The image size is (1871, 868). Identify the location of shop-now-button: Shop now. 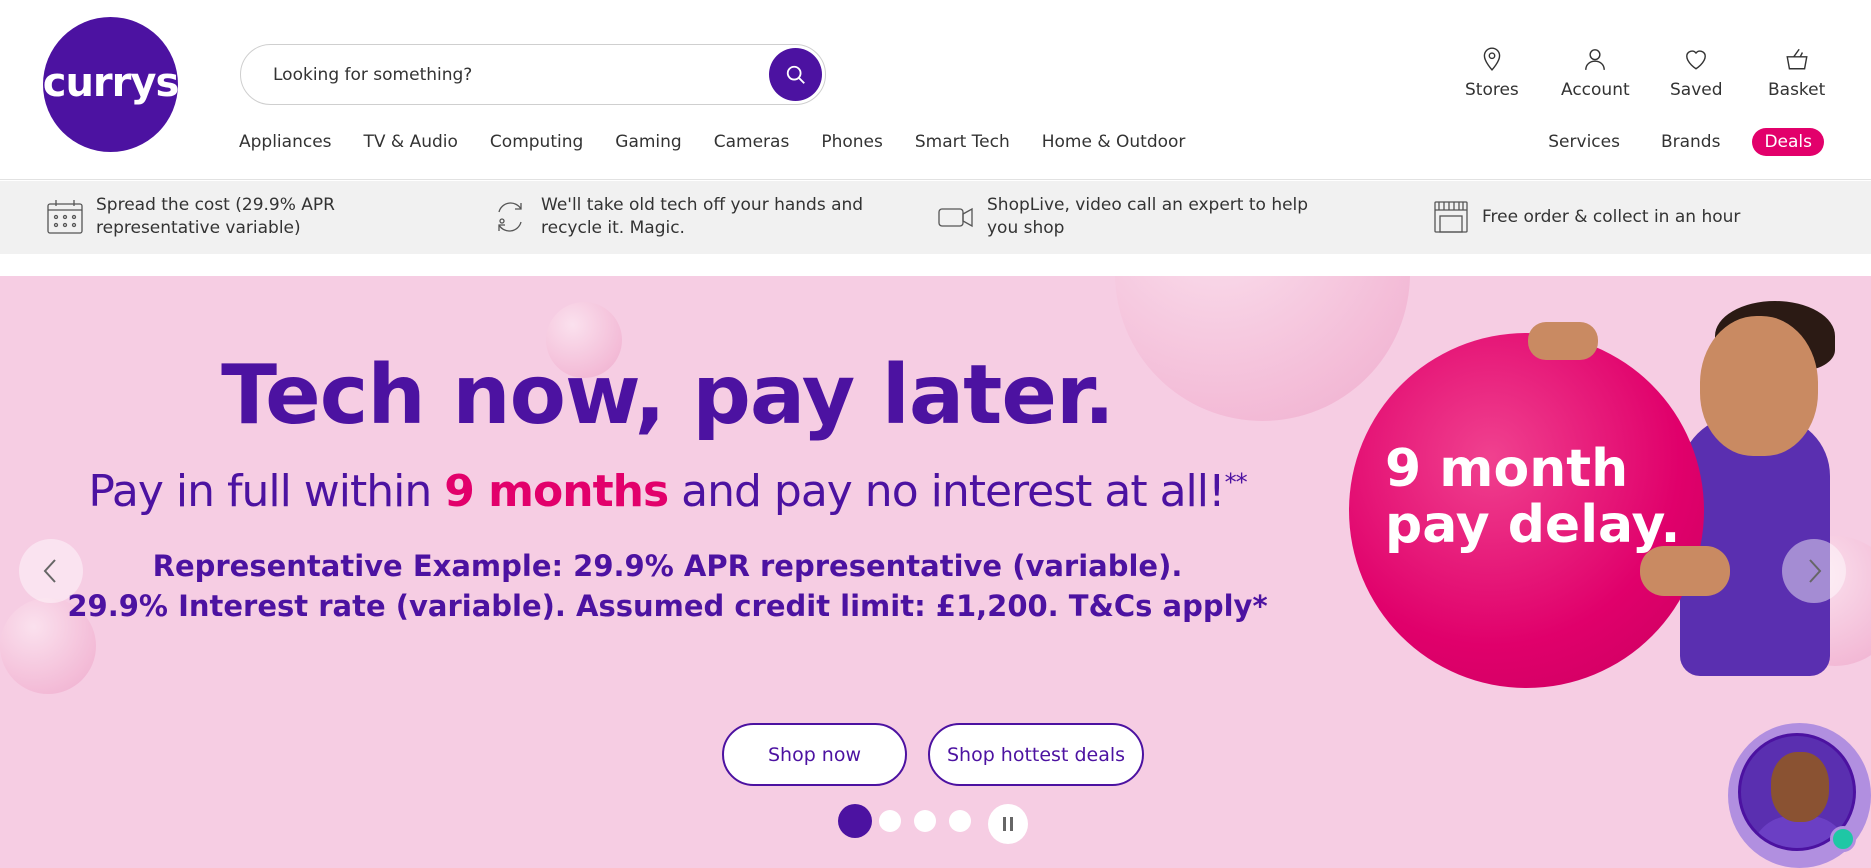
(814, 754).